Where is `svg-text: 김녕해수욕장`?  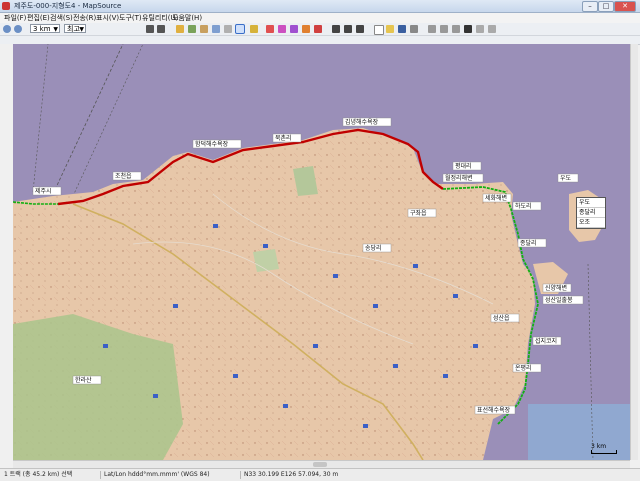 svg-text: 김녕해수욕장 is located at coordinates (362, 122).